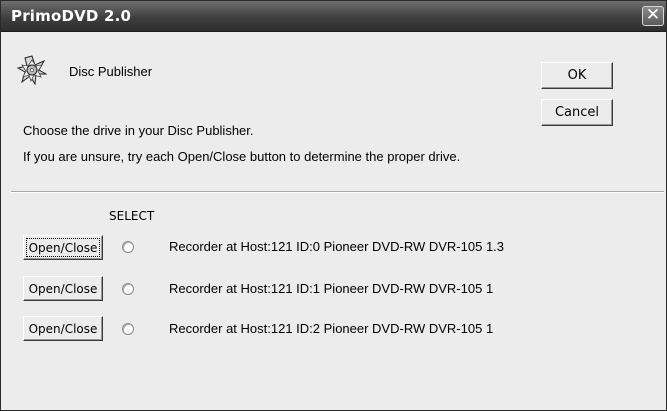 The width and height of the screenshot is (667, 411). I want to click on open-close-button-0: Open/Close, so click(63, 247).